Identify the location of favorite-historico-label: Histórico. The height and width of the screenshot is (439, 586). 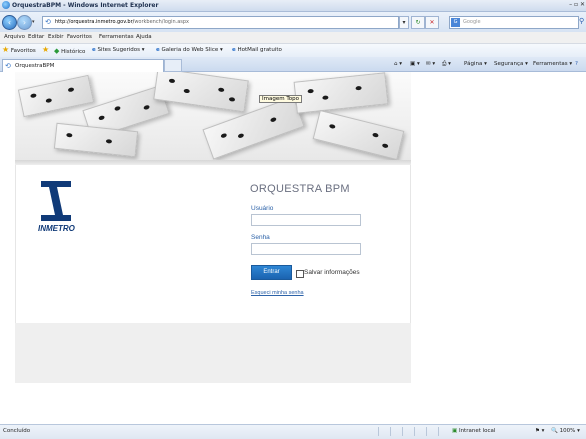
(73, 52).